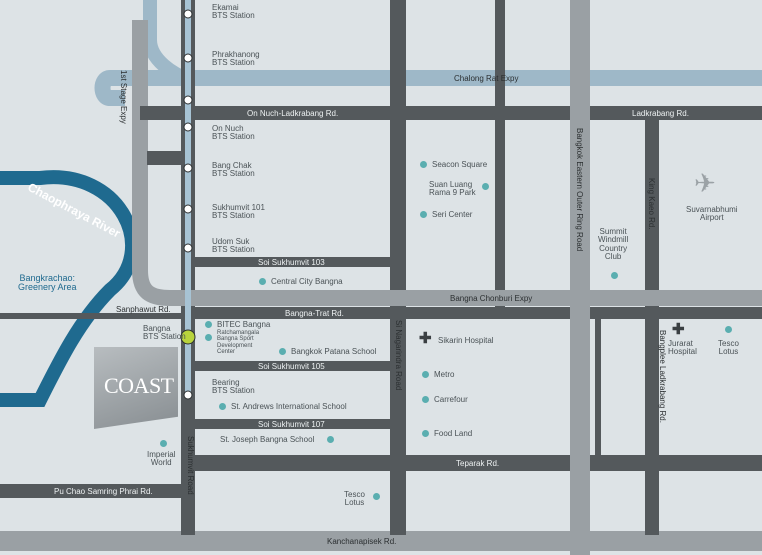 The image size is (762, 555). I want to click on airplane-icon: ✈, so click(705, 183).